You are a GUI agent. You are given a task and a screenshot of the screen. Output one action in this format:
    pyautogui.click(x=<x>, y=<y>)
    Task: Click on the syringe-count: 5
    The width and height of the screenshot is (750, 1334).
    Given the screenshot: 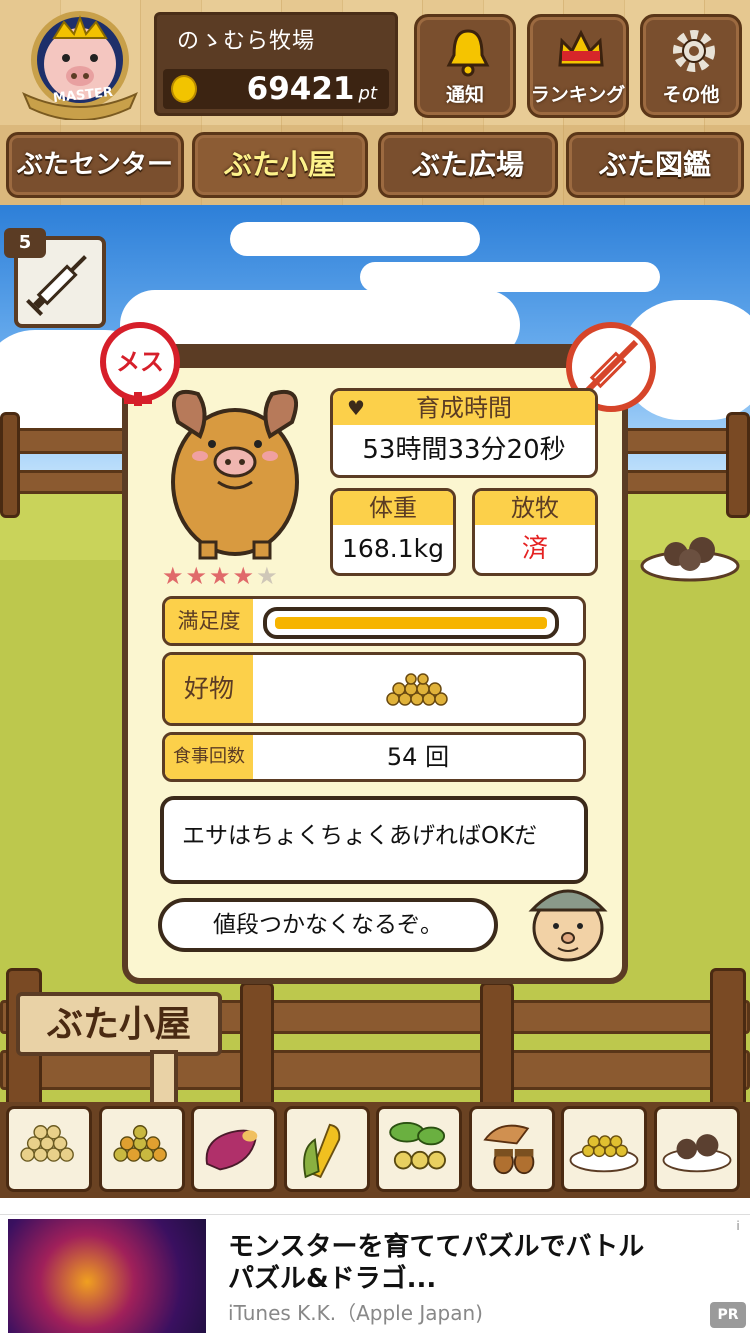 What is the action you would take?
    pyautogui.click(x=25, y=243)
    